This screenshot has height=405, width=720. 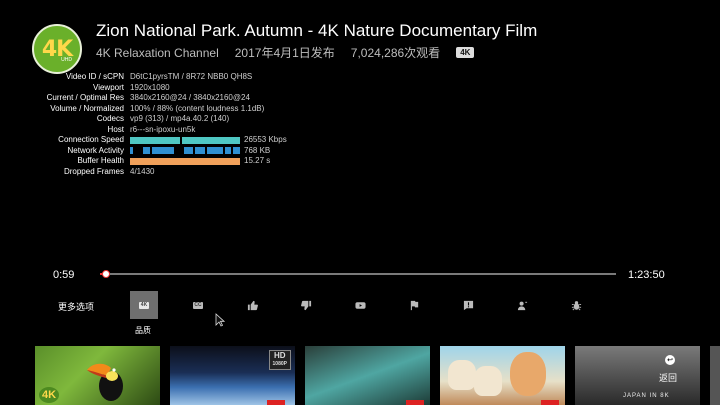 I want to click on related-video-thumbnail: HD 1080P, so click(x=232, y=375).